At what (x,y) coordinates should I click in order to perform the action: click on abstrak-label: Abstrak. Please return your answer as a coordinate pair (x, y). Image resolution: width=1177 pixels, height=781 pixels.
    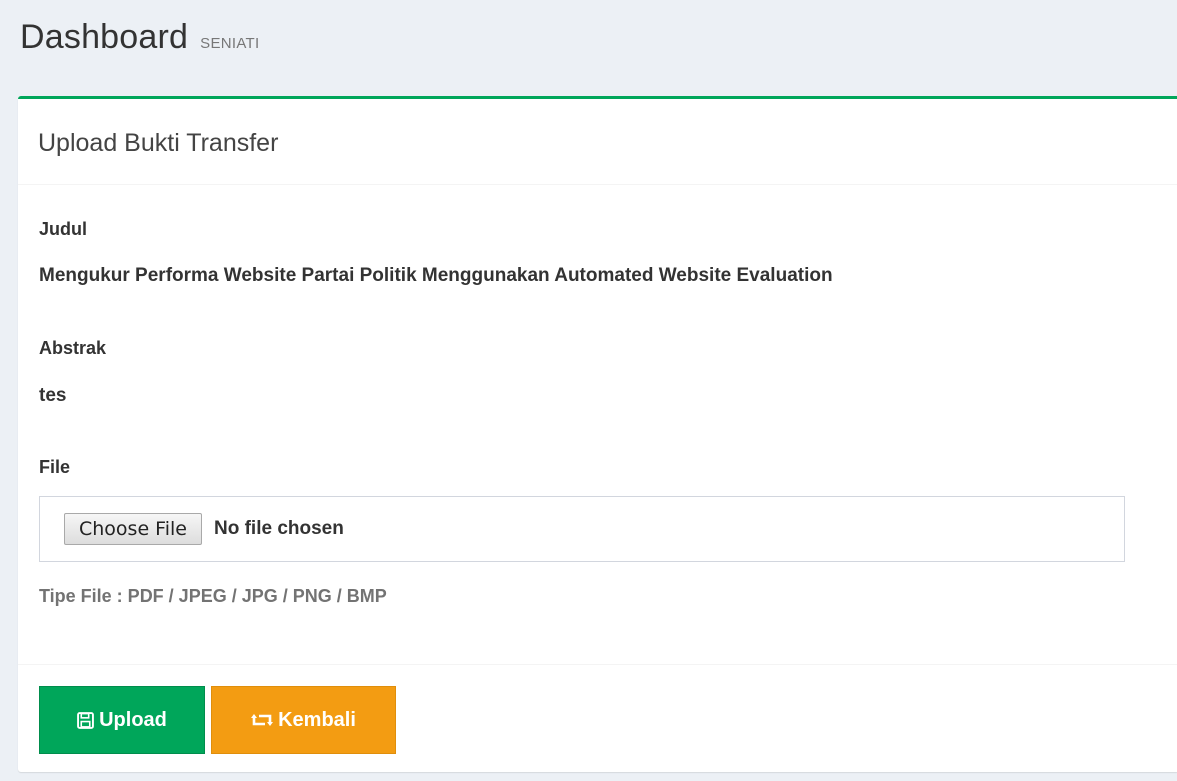
    Looking at the image, I should click on (73, 348).